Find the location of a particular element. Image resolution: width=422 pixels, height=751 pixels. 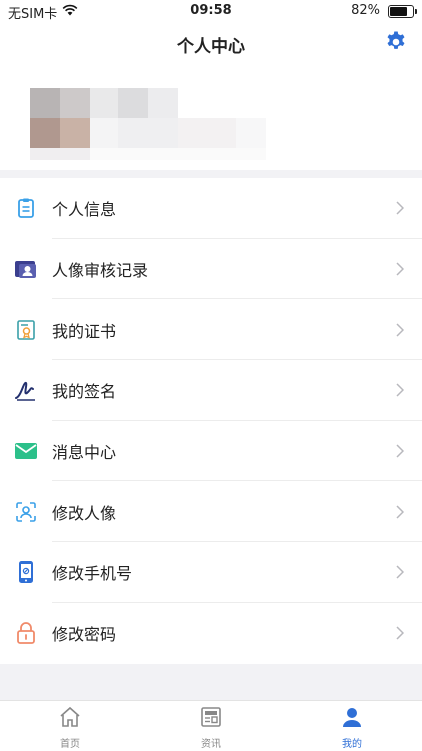

envelope-icon is located at coordinates (26, 451).